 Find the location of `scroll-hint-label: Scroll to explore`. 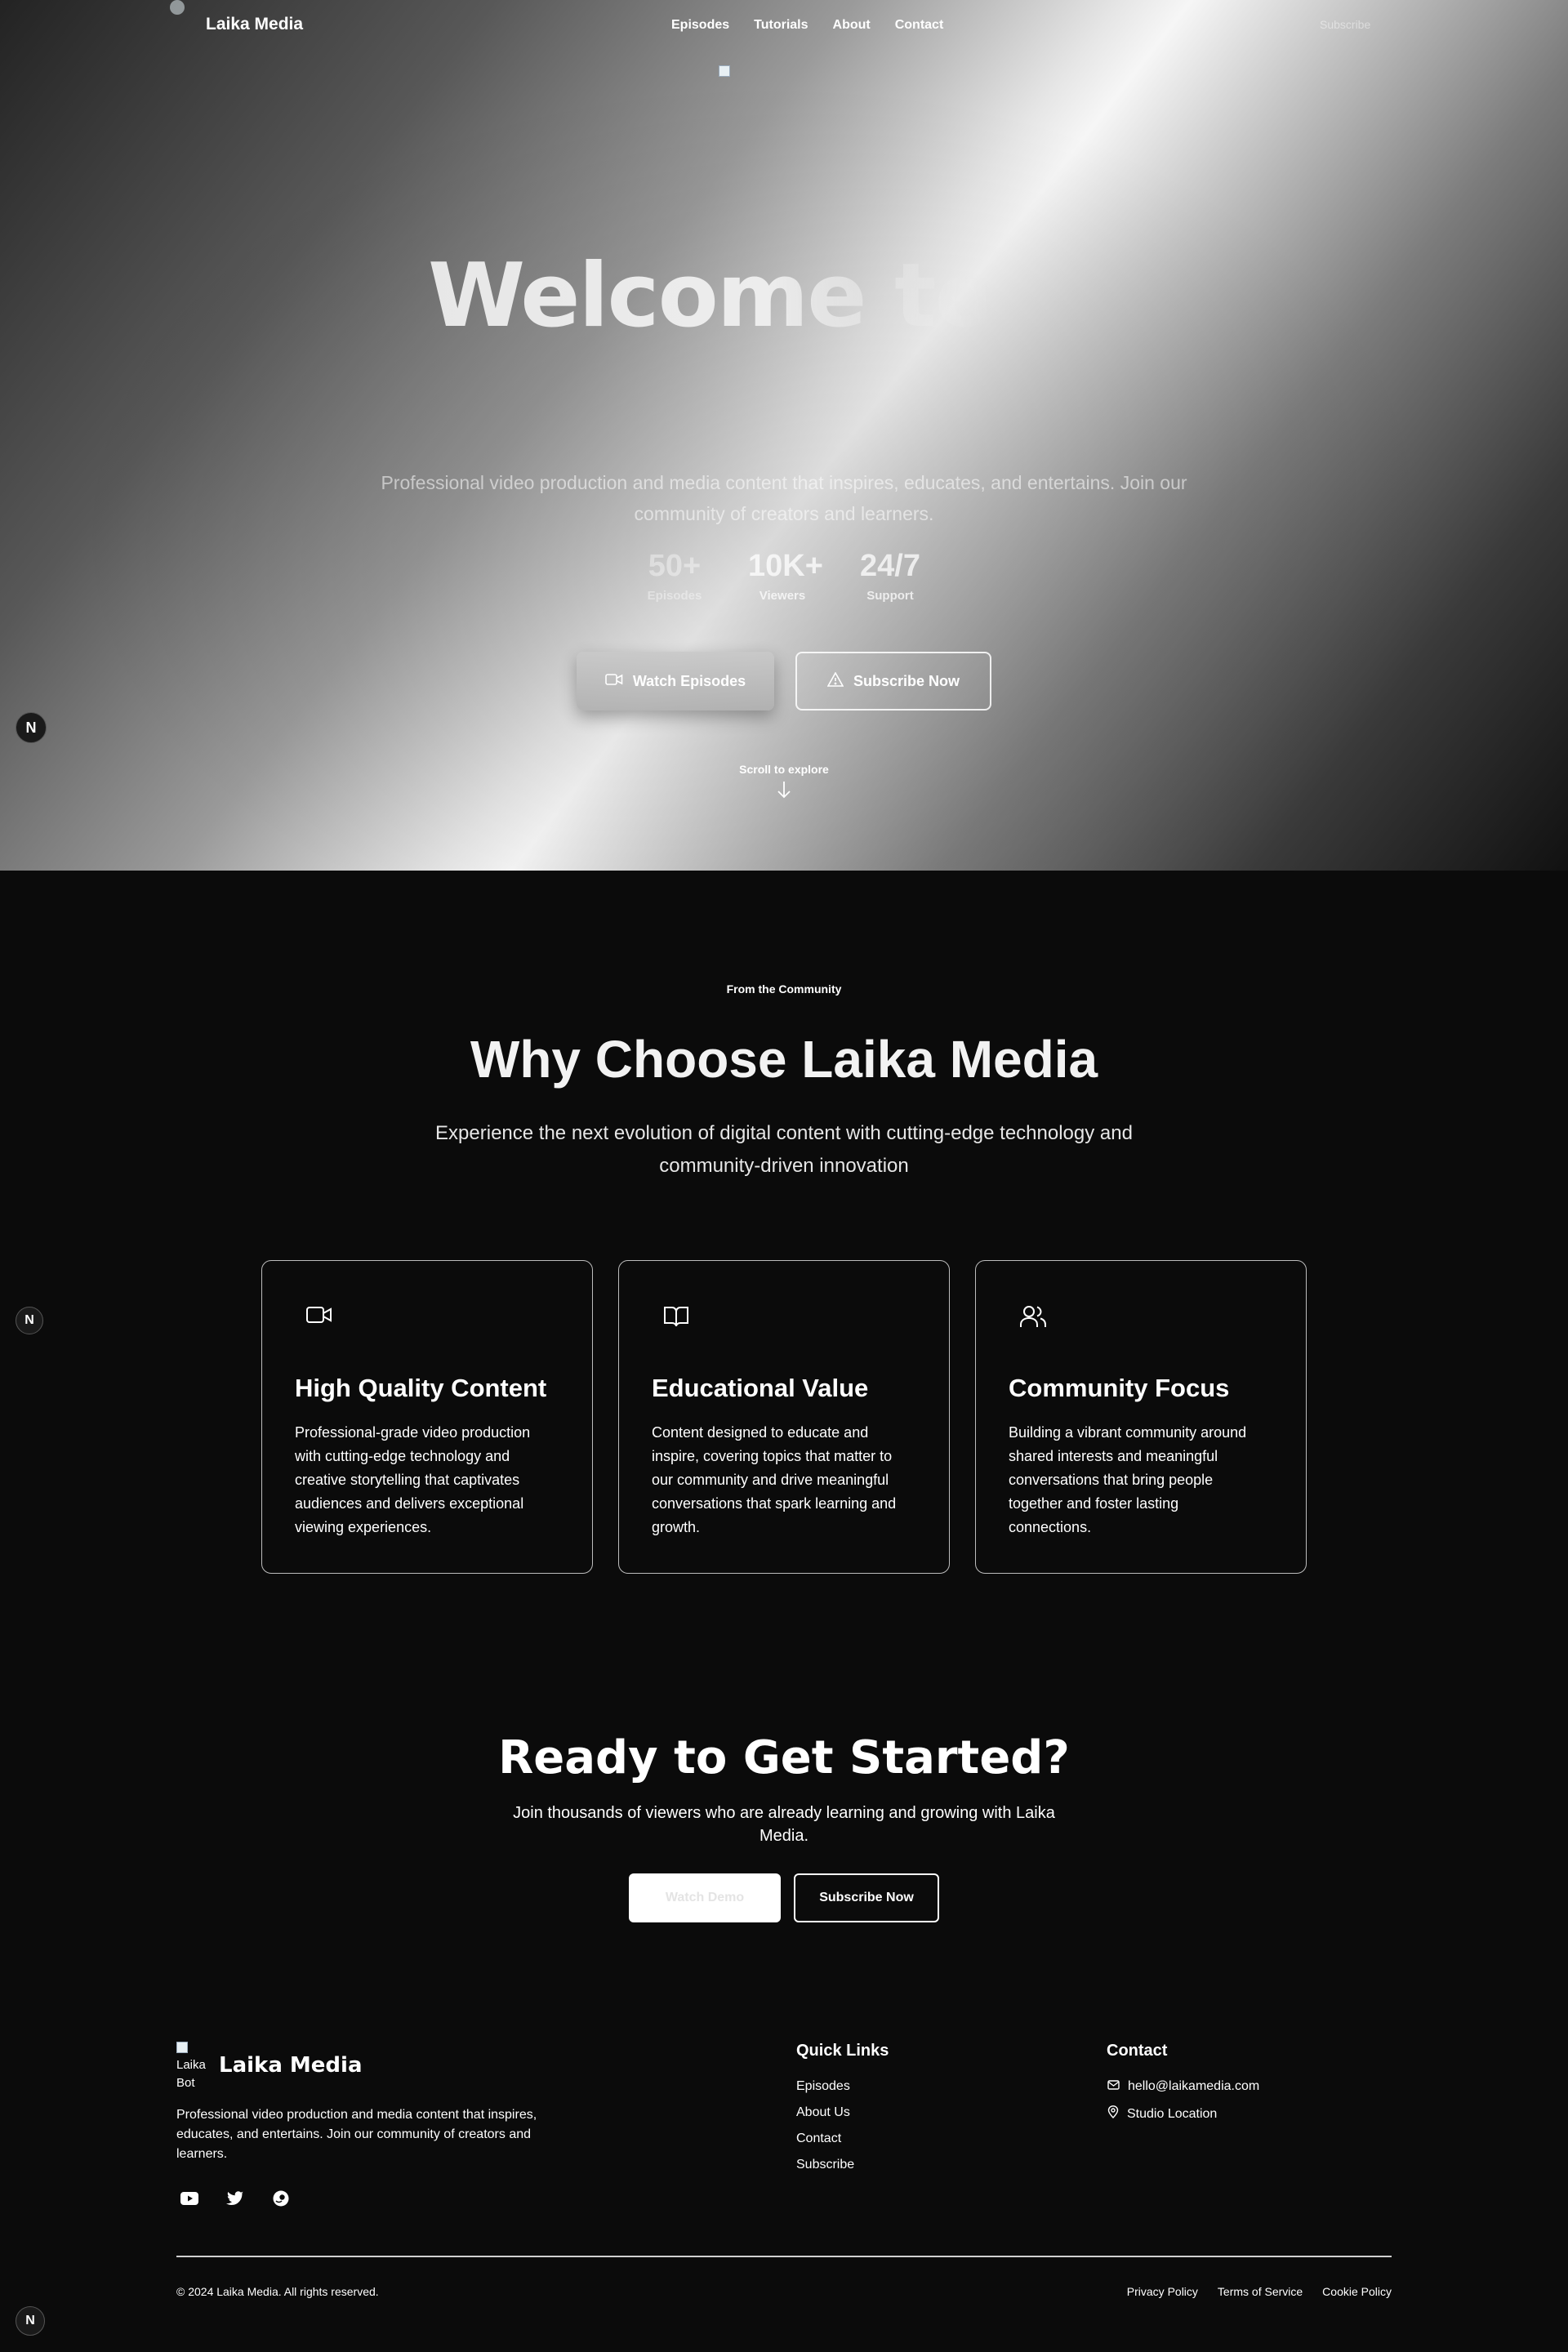

scroll-hint-label: Scroll to explore is located at coordinates (784, 769).